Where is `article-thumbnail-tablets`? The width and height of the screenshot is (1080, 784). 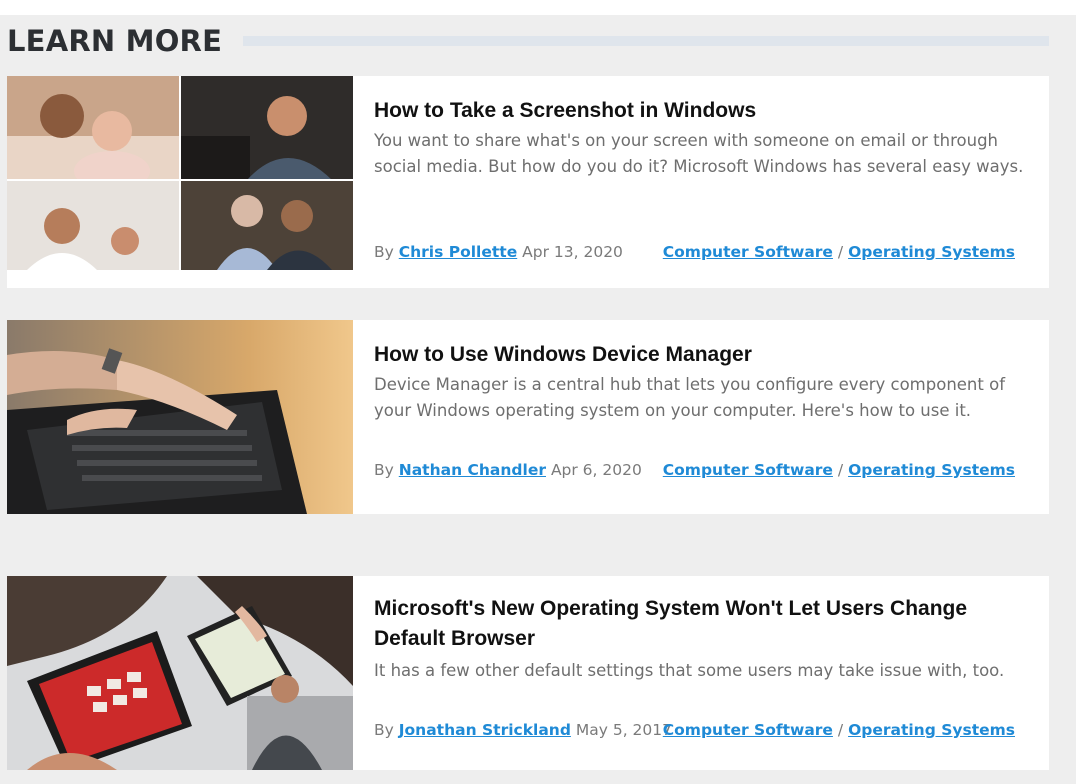
article-thumbnail-tablets is located at coordinates (180, 673).